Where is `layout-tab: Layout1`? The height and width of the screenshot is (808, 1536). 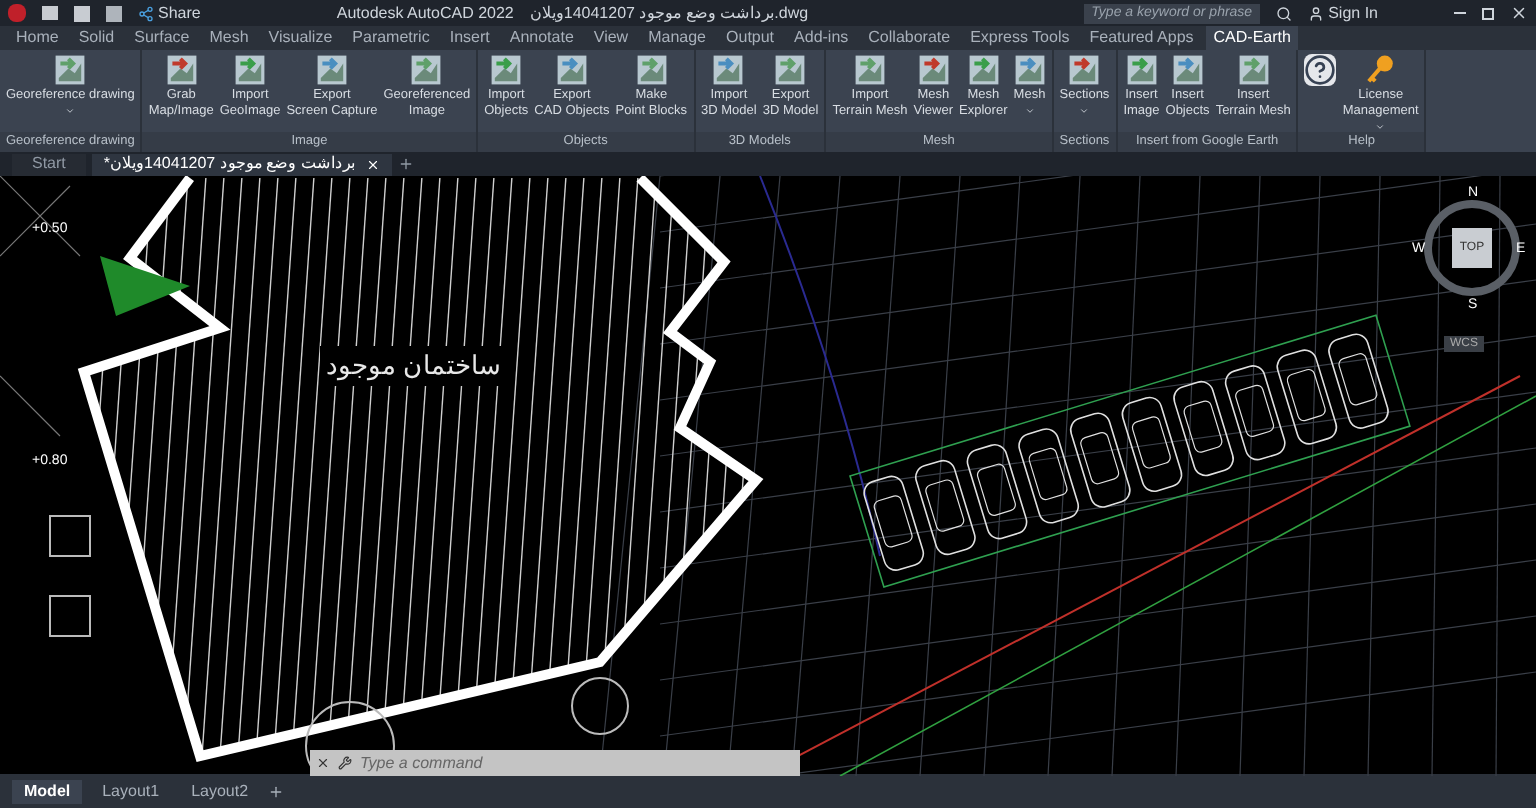
layout-tab: Layout1 is located at coordinates (131, 791).